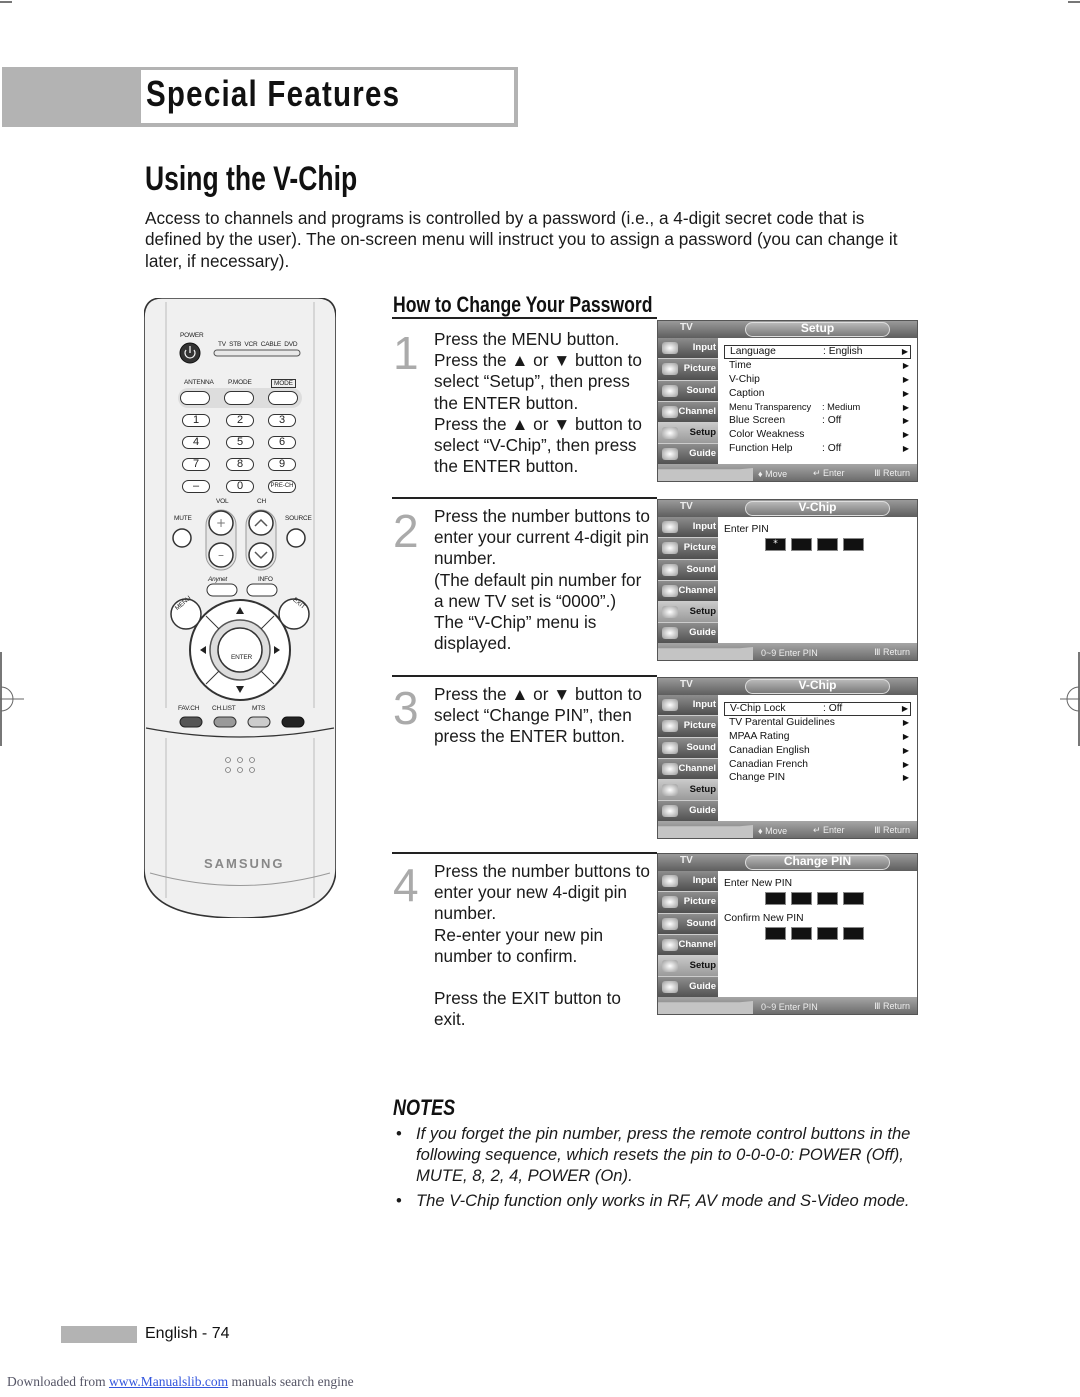  I want to click on osd-menu-row: Menu Transparency: Medium ▶, so click(817, 408).